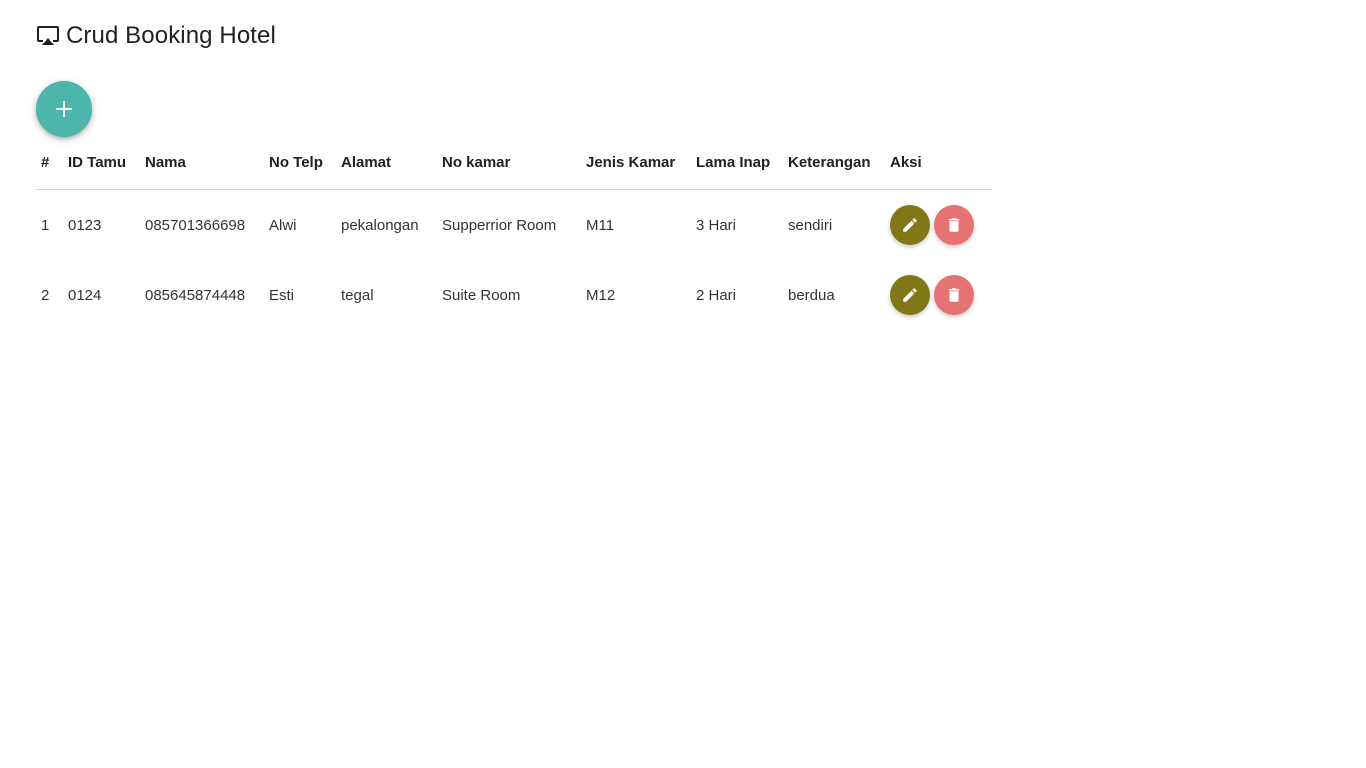 This screenshot has width=1366, height=768. What do you see at coordinates (380, 225) in the screenshot?
I see `cell-alamat: pekalongan` at bounding box center [380, 225].